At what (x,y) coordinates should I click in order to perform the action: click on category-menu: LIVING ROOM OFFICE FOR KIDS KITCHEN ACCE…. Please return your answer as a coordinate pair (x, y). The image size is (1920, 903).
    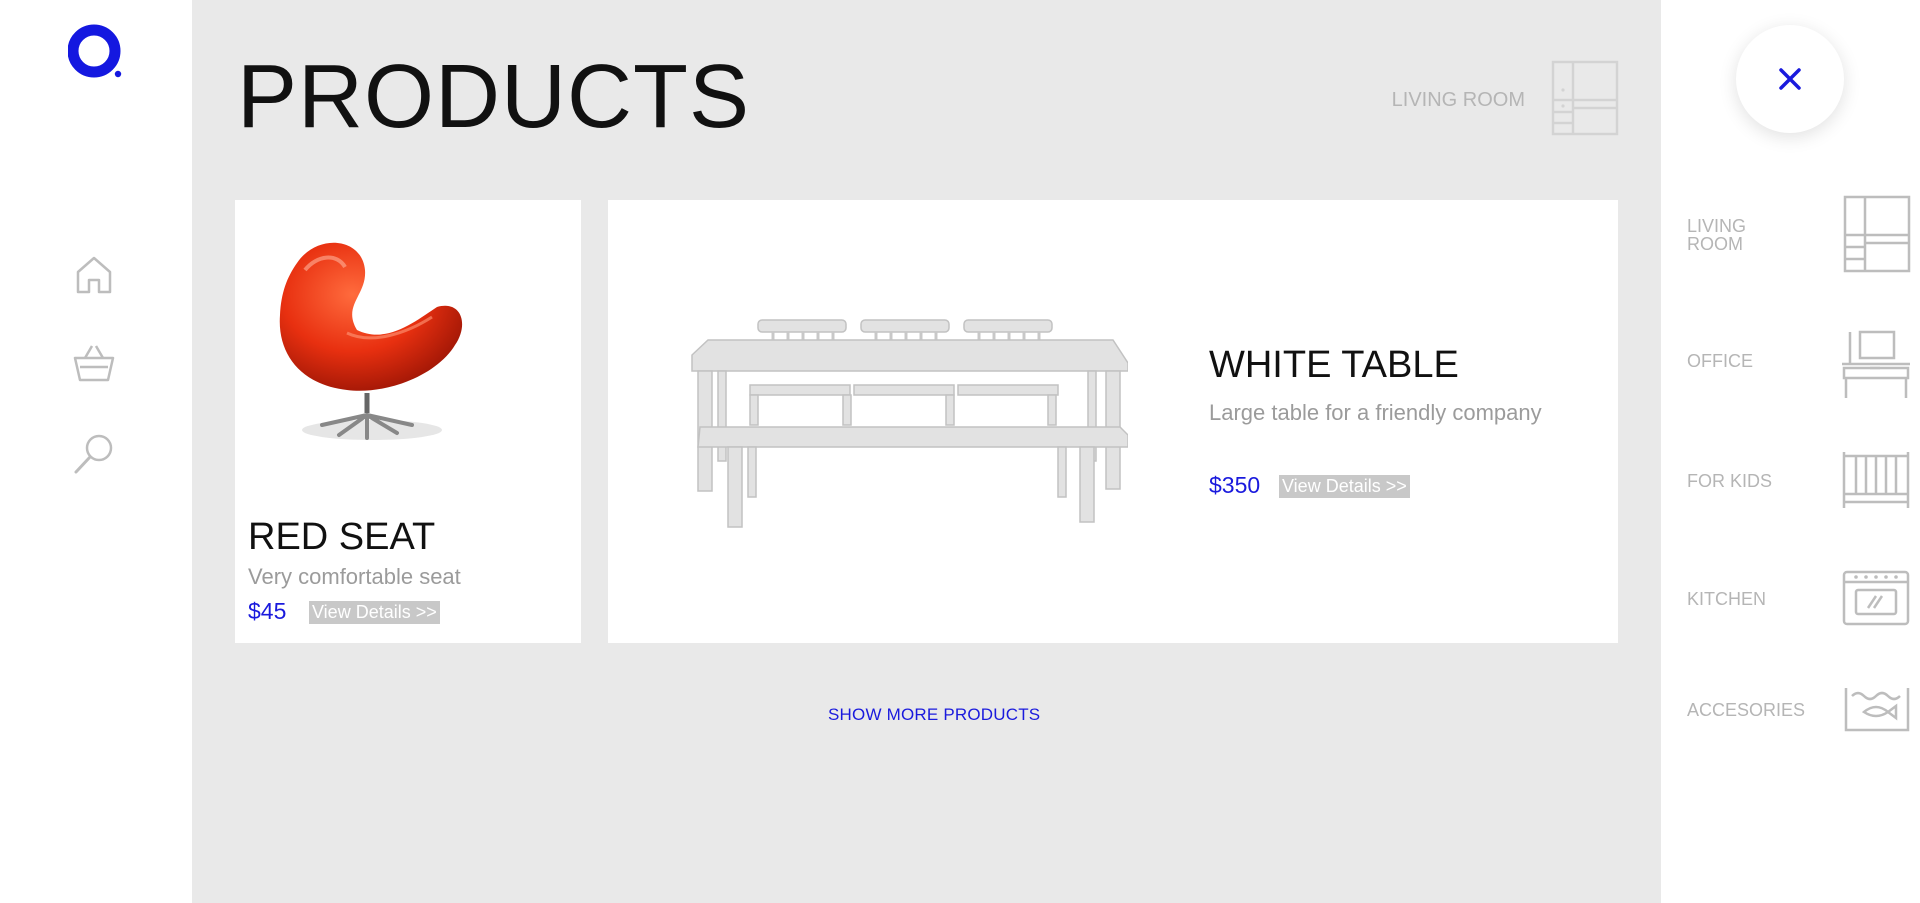
    Looking at the image, I should click on (1790, 451).